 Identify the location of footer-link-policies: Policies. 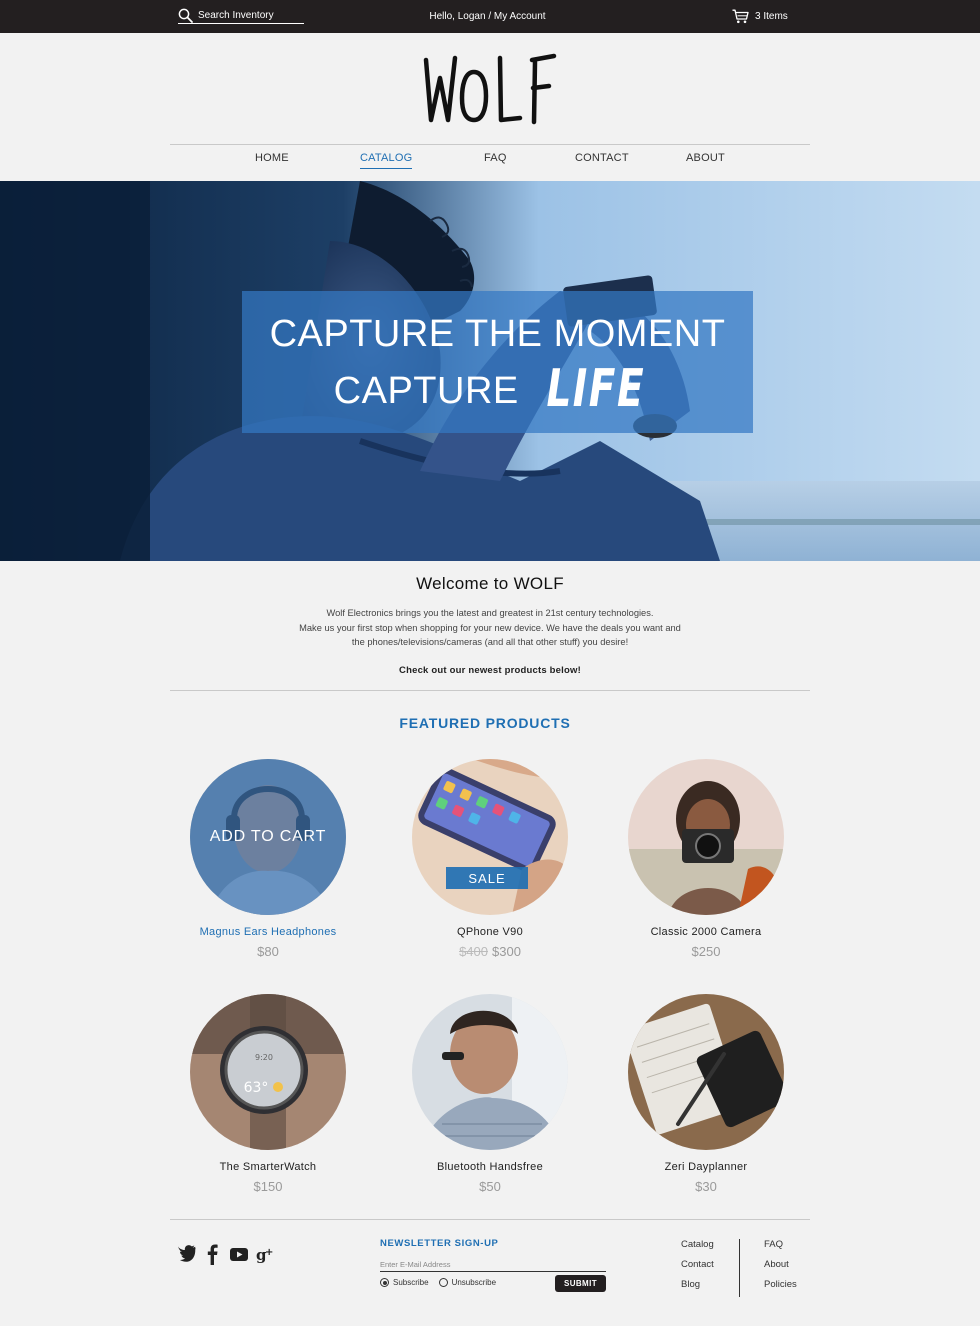
(780, 1285).